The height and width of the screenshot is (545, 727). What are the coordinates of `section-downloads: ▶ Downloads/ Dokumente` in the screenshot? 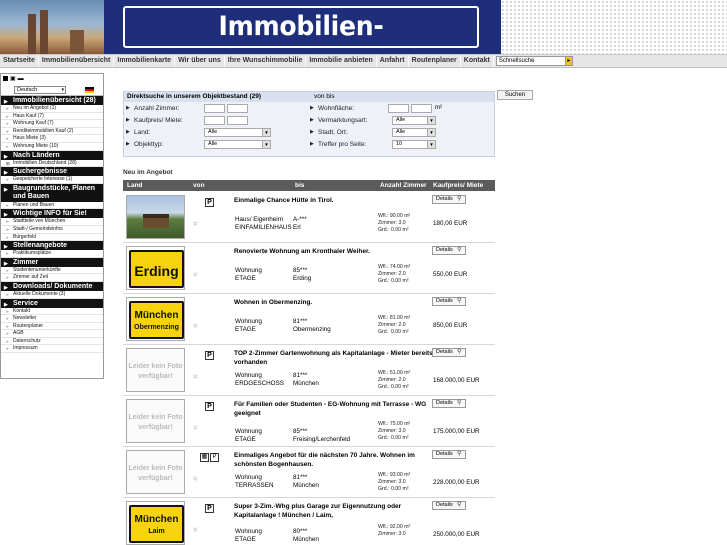 It's located at (52, 286).